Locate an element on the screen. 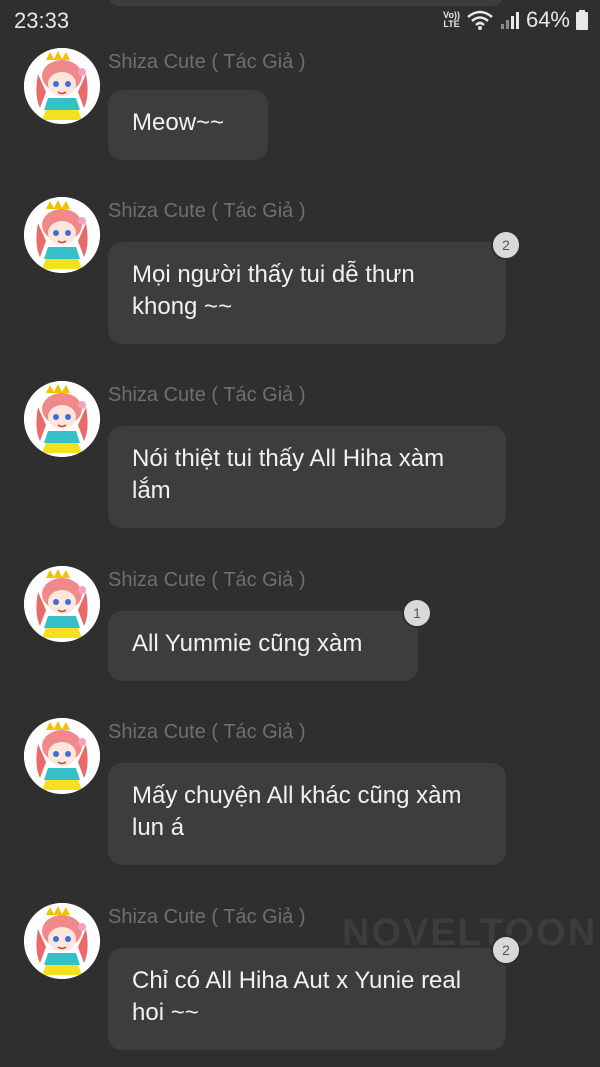 The image size is (600, 1067). comment-count-badge: 1 is located at coordinates (417, 613).